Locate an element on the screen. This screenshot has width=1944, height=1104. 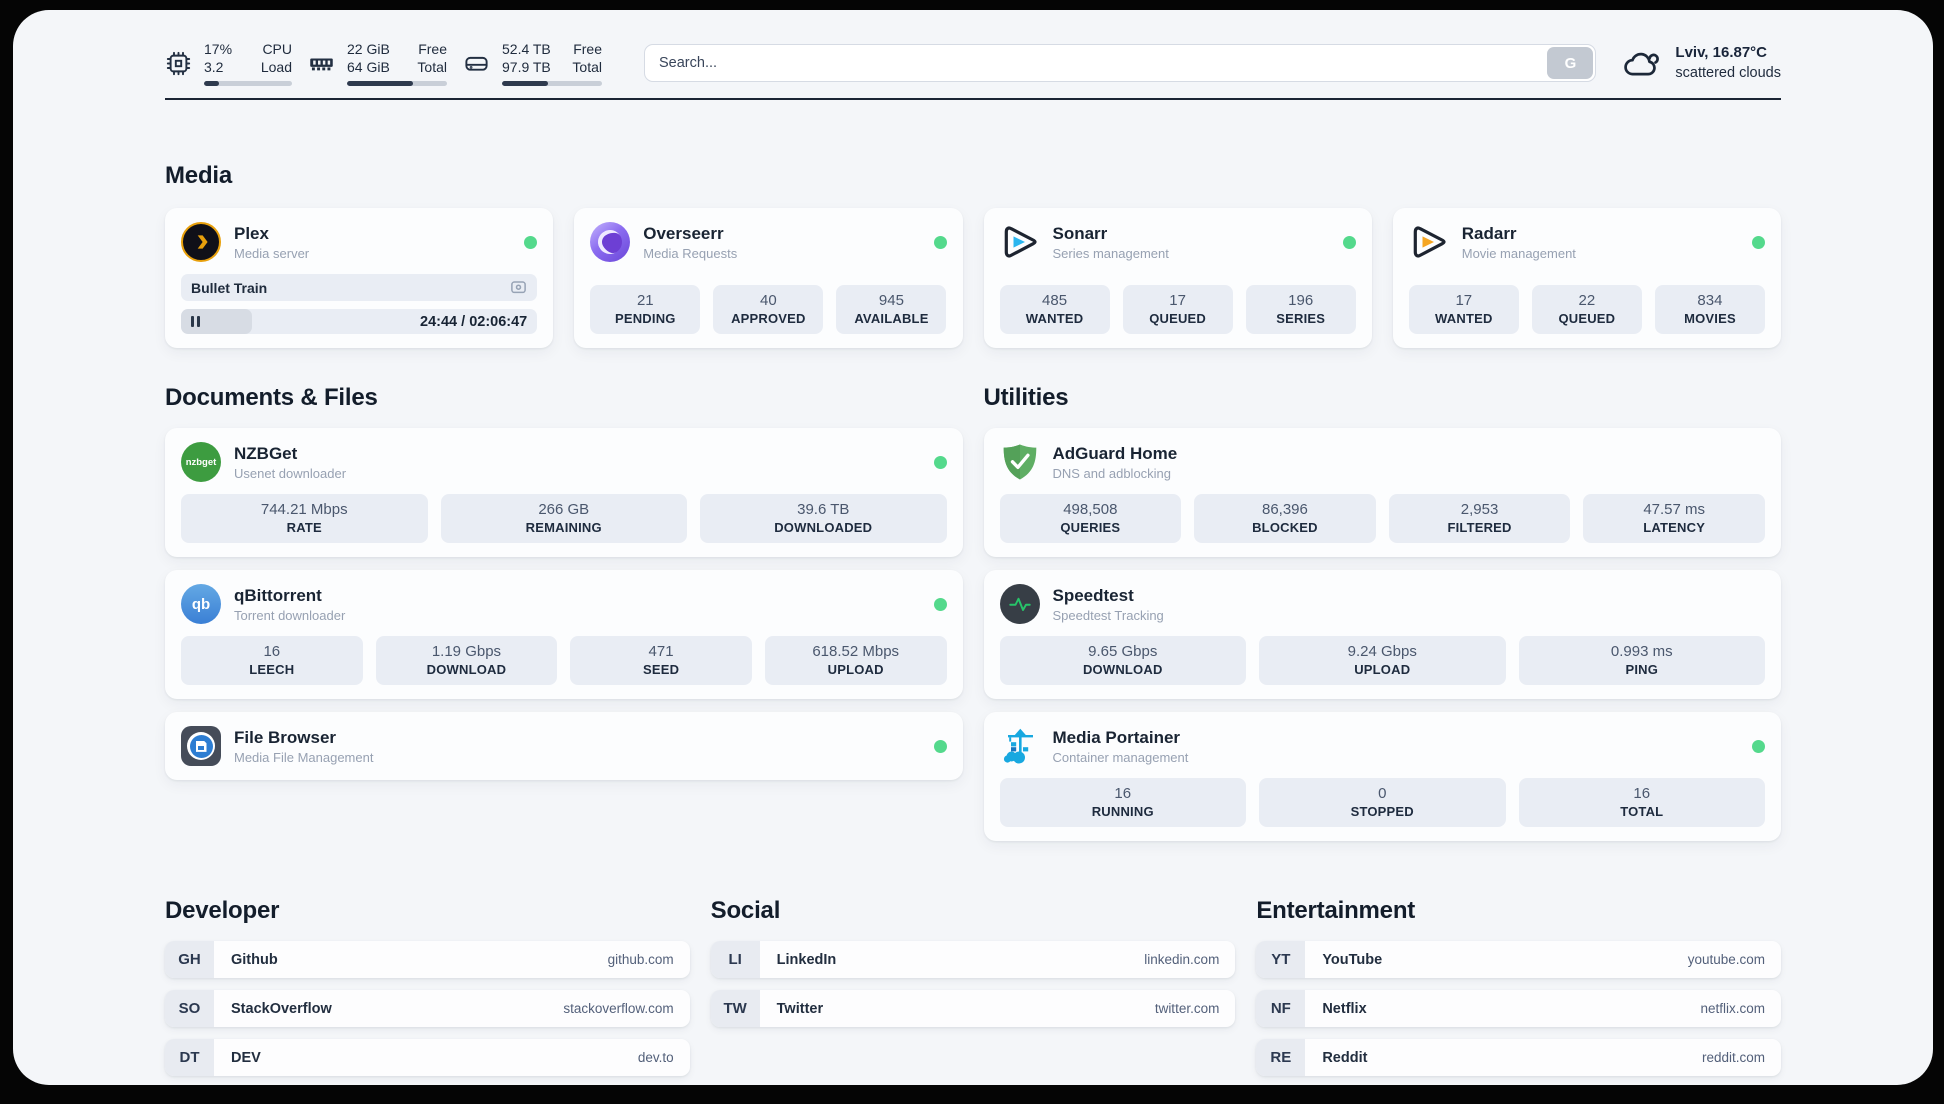
header-bar: 17% CPU 3.2 Load 22 GiB Free 64 GiB Total is located at coordinates (973, 48).